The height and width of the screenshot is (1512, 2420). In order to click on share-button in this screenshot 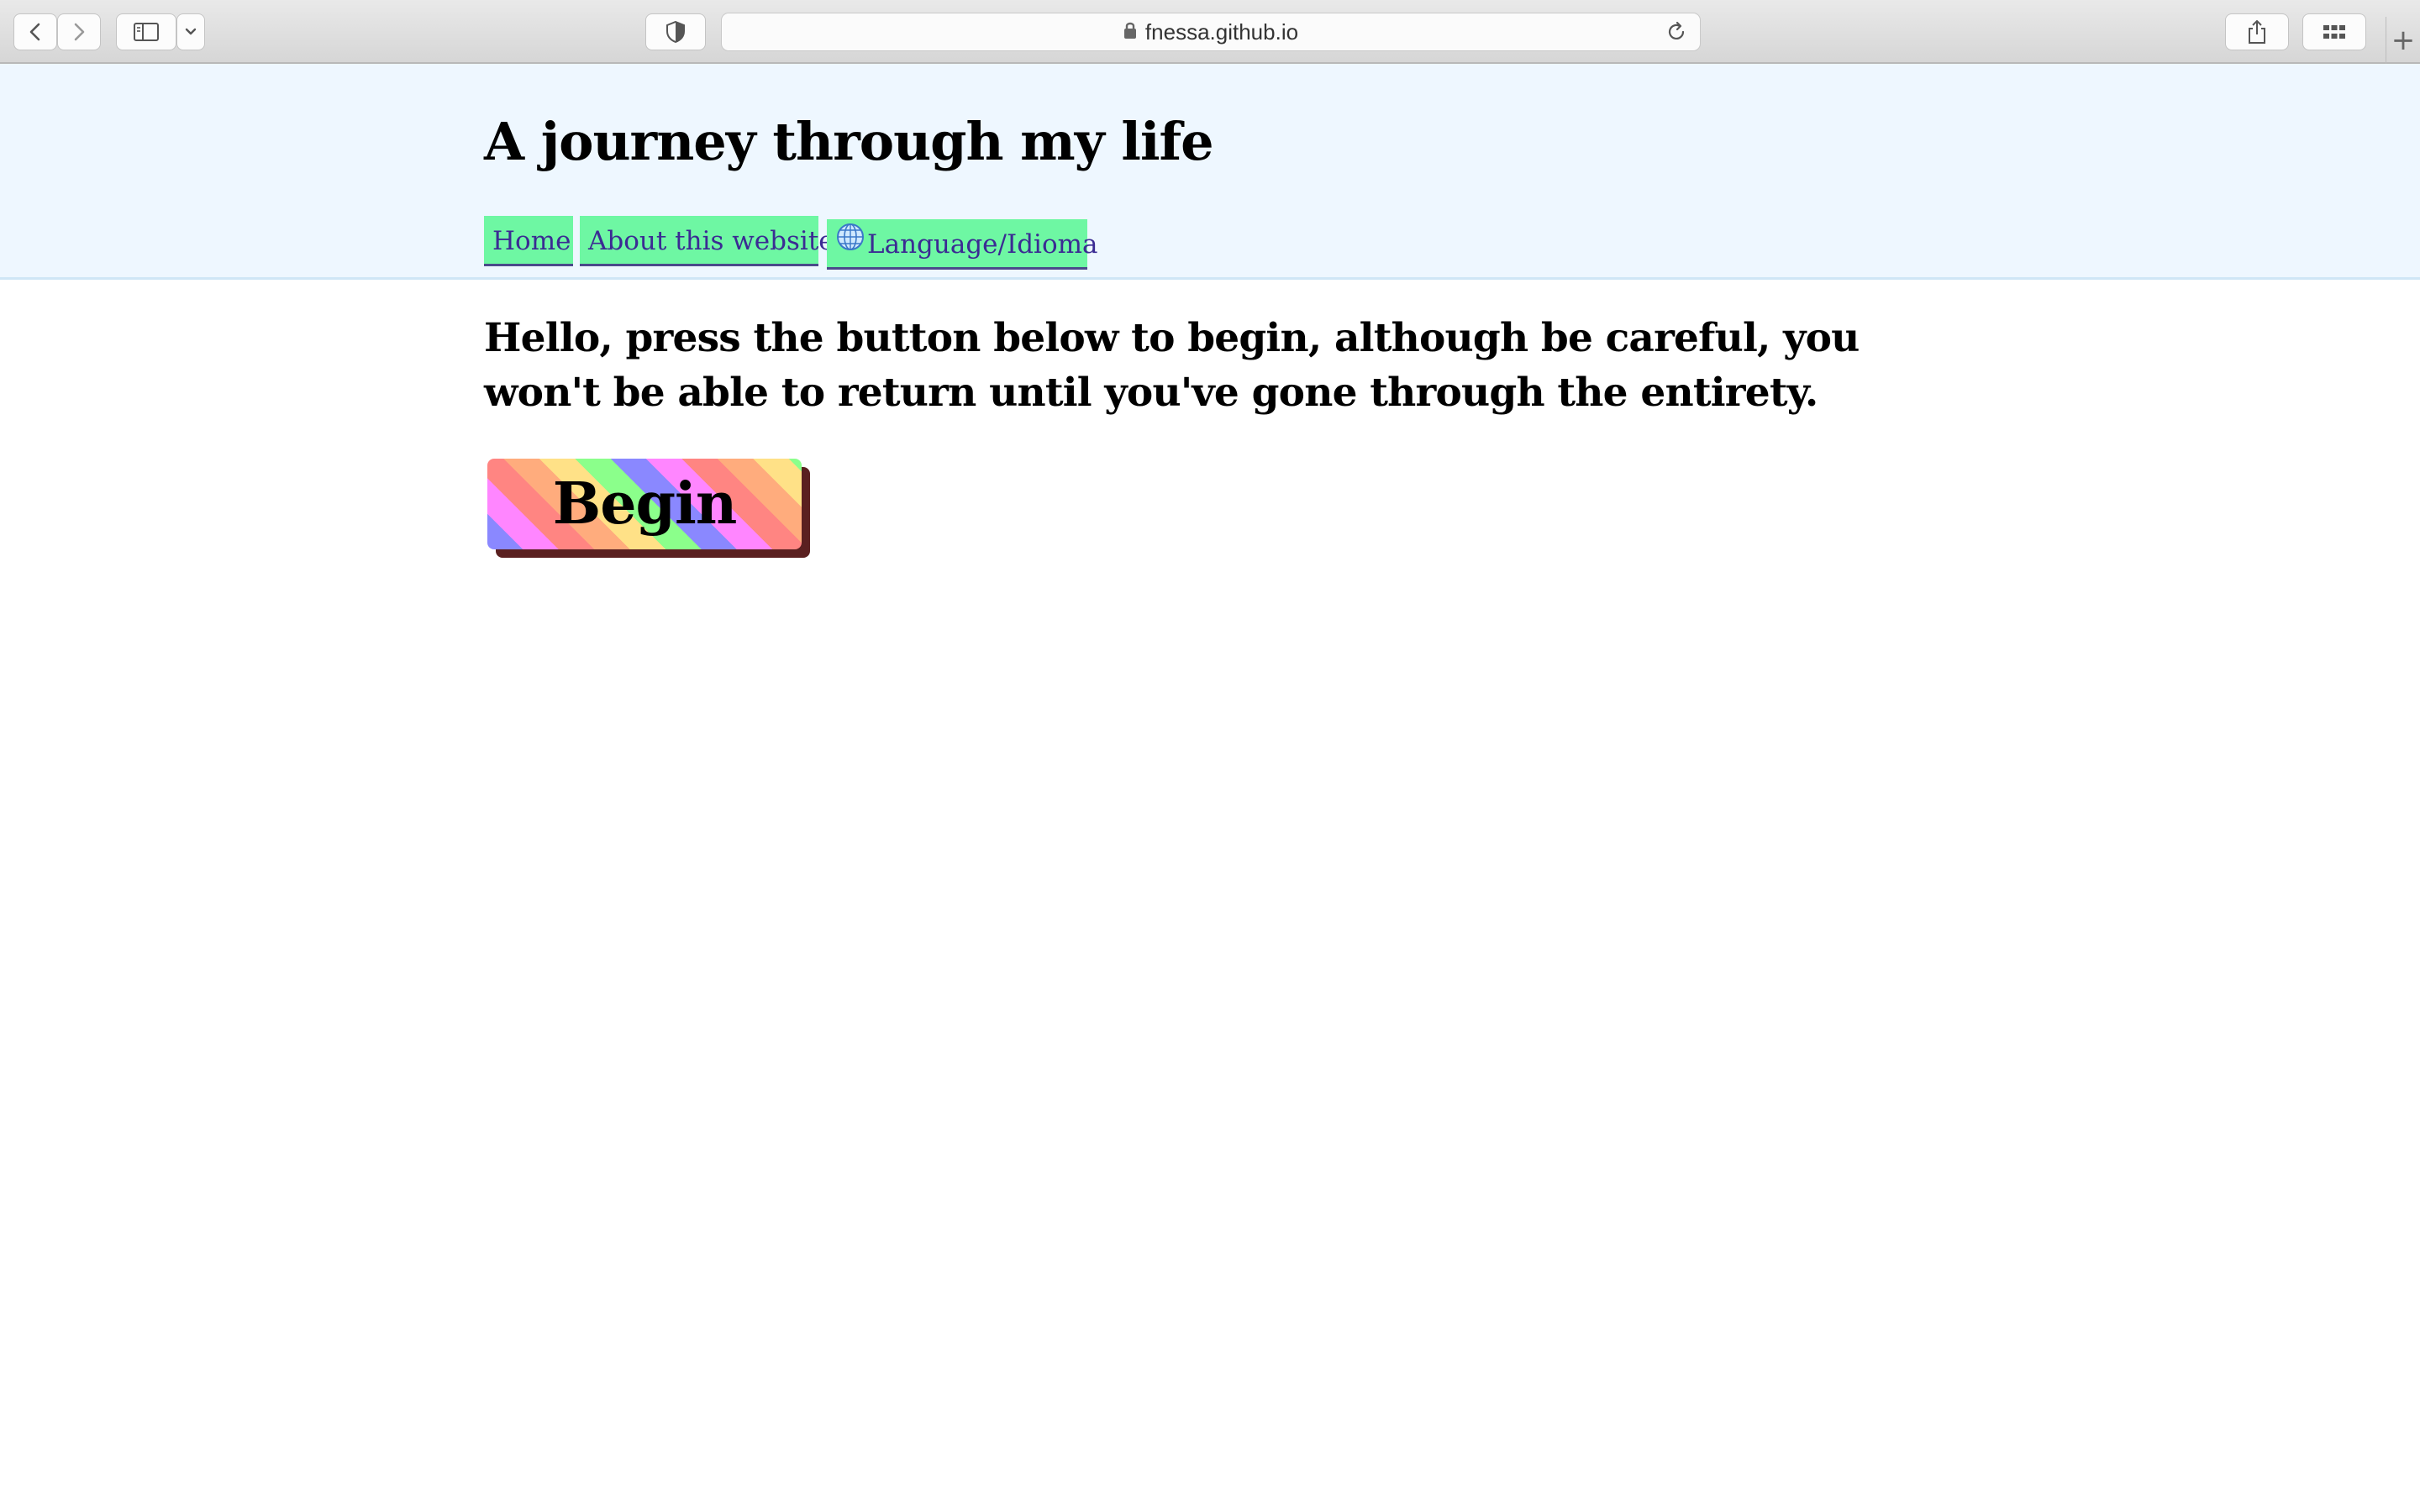, I will do `click(2257, 31)`.